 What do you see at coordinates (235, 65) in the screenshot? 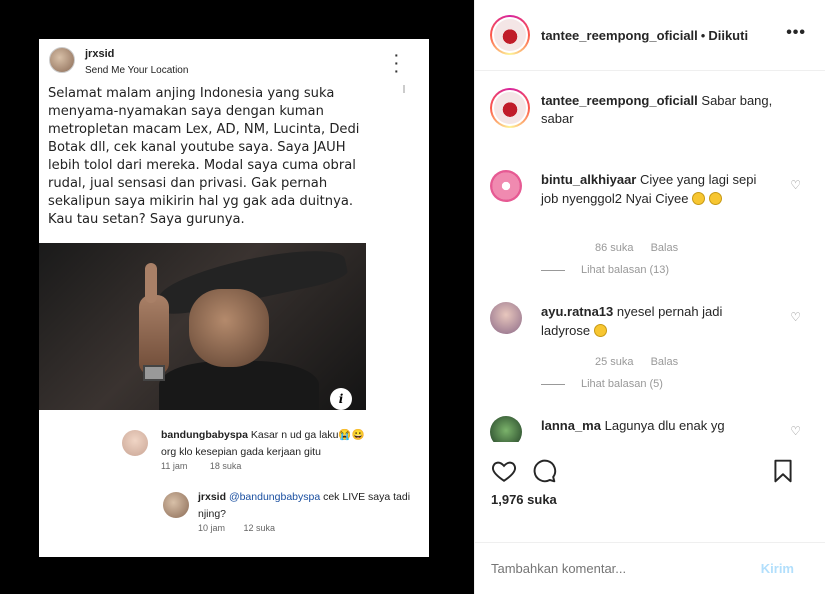
I see `embedded-post-header: jrxsid Send Me Your Location · · ·` at bounding box center [235, 65].